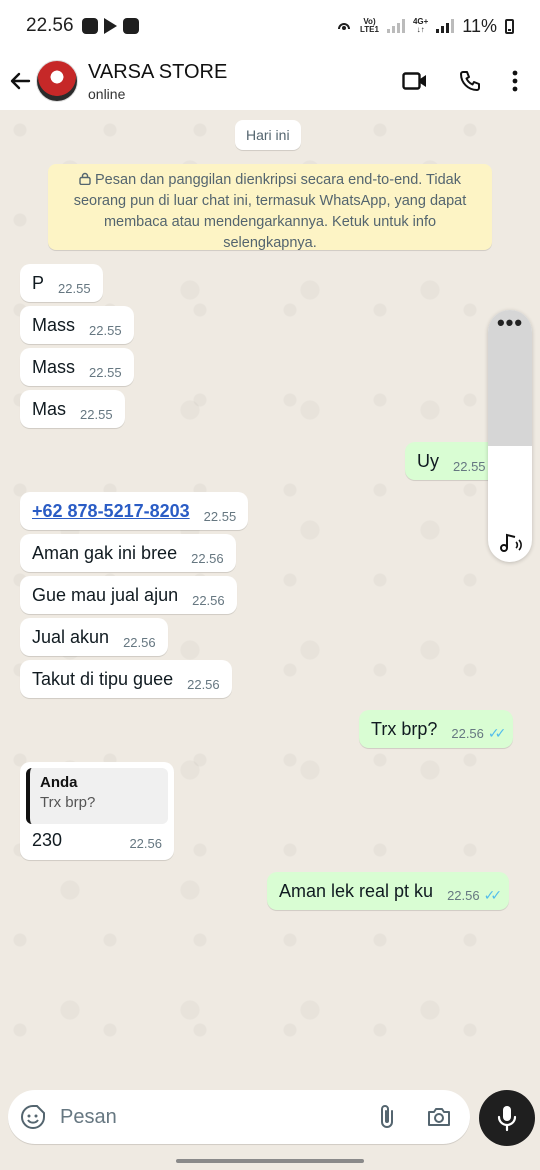  I want to click on video-call-icon, so click(415, 81).